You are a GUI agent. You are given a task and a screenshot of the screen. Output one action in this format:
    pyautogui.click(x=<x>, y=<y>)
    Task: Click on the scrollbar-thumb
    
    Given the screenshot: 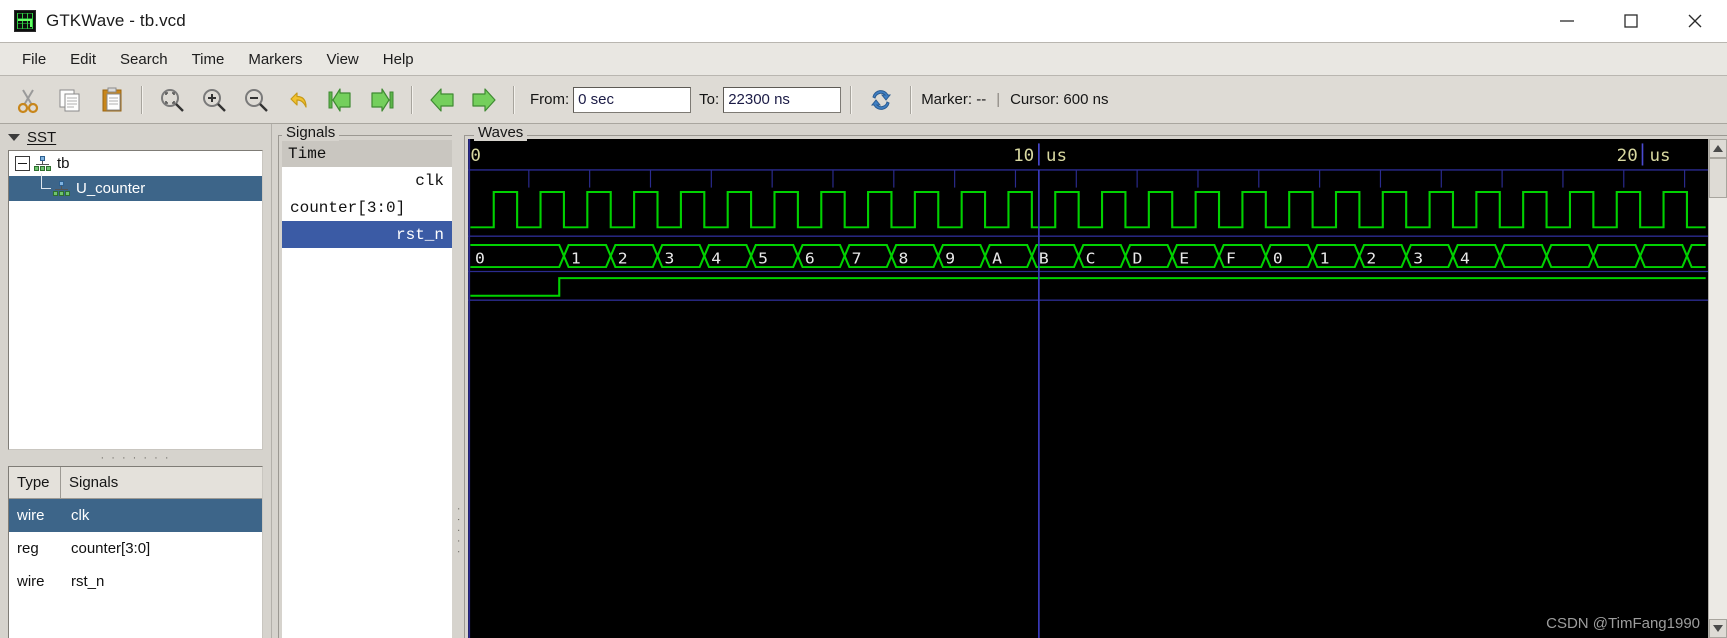 What is the action you would take?
    pyautogui.click(x=1718, y=178)
    